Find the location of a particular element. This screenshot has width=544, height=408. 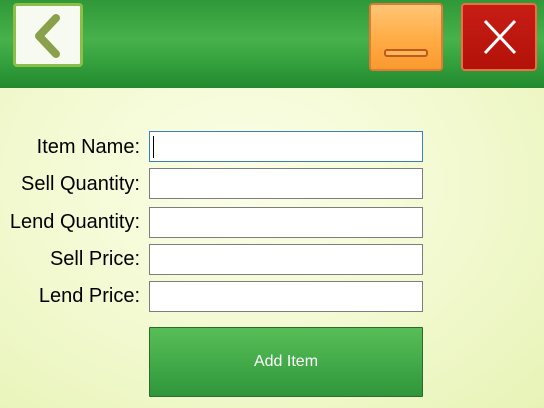

sell-price-label: Sell Price: is located at coordinates (94, 259).